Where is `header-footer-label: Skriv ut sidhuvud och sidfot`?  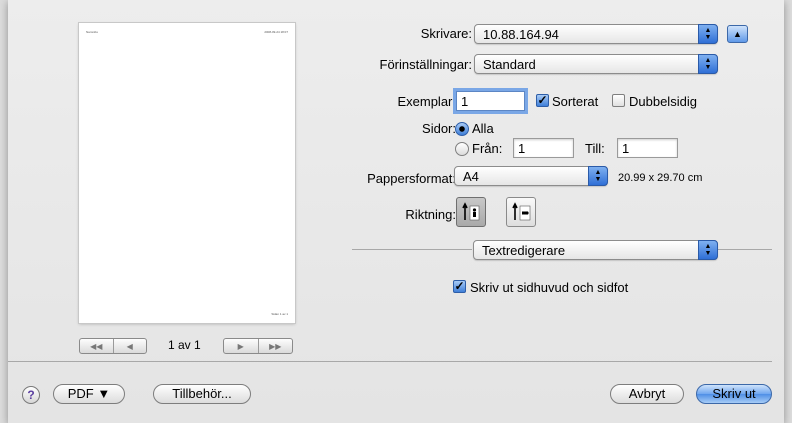
header-footer-label: Skriv ut sidhuvud och sidfot is located at coordinates (549, 287).